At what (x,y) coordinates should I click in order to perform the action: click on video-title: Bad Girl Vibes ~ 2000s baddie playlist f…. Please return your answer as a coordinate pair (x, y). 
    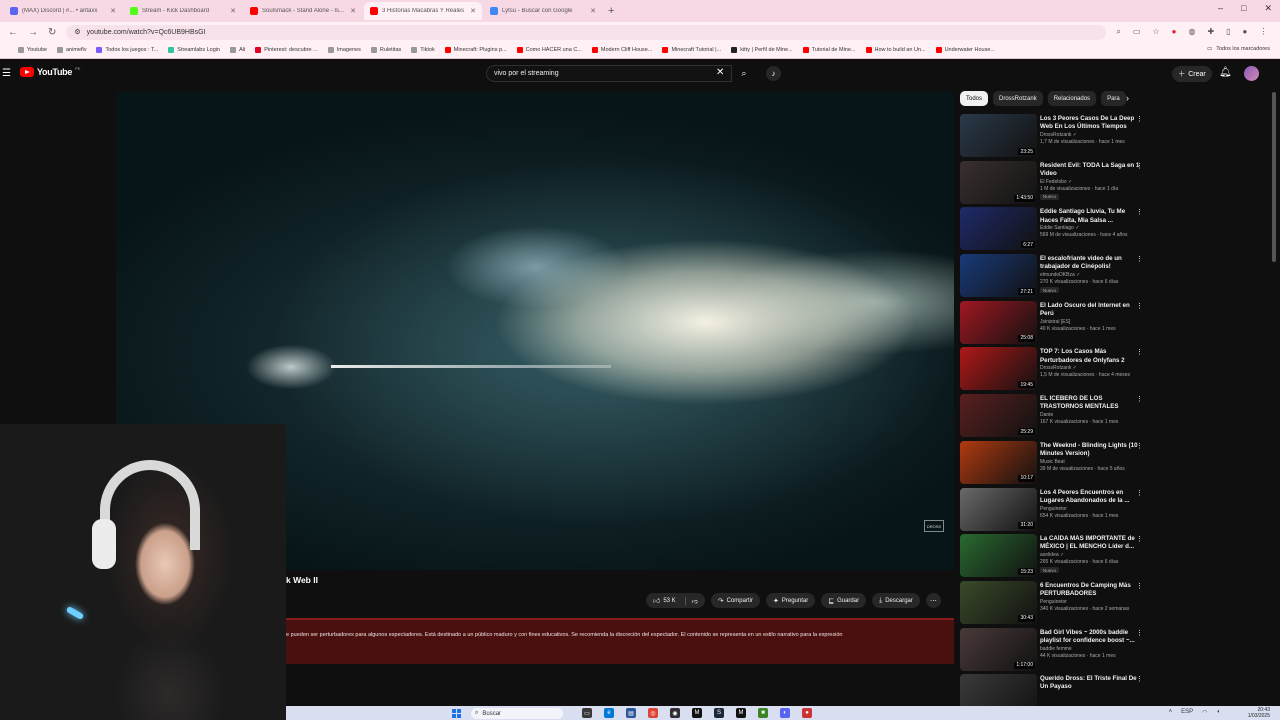
    Looking at the image, I should click on (1090, 637).